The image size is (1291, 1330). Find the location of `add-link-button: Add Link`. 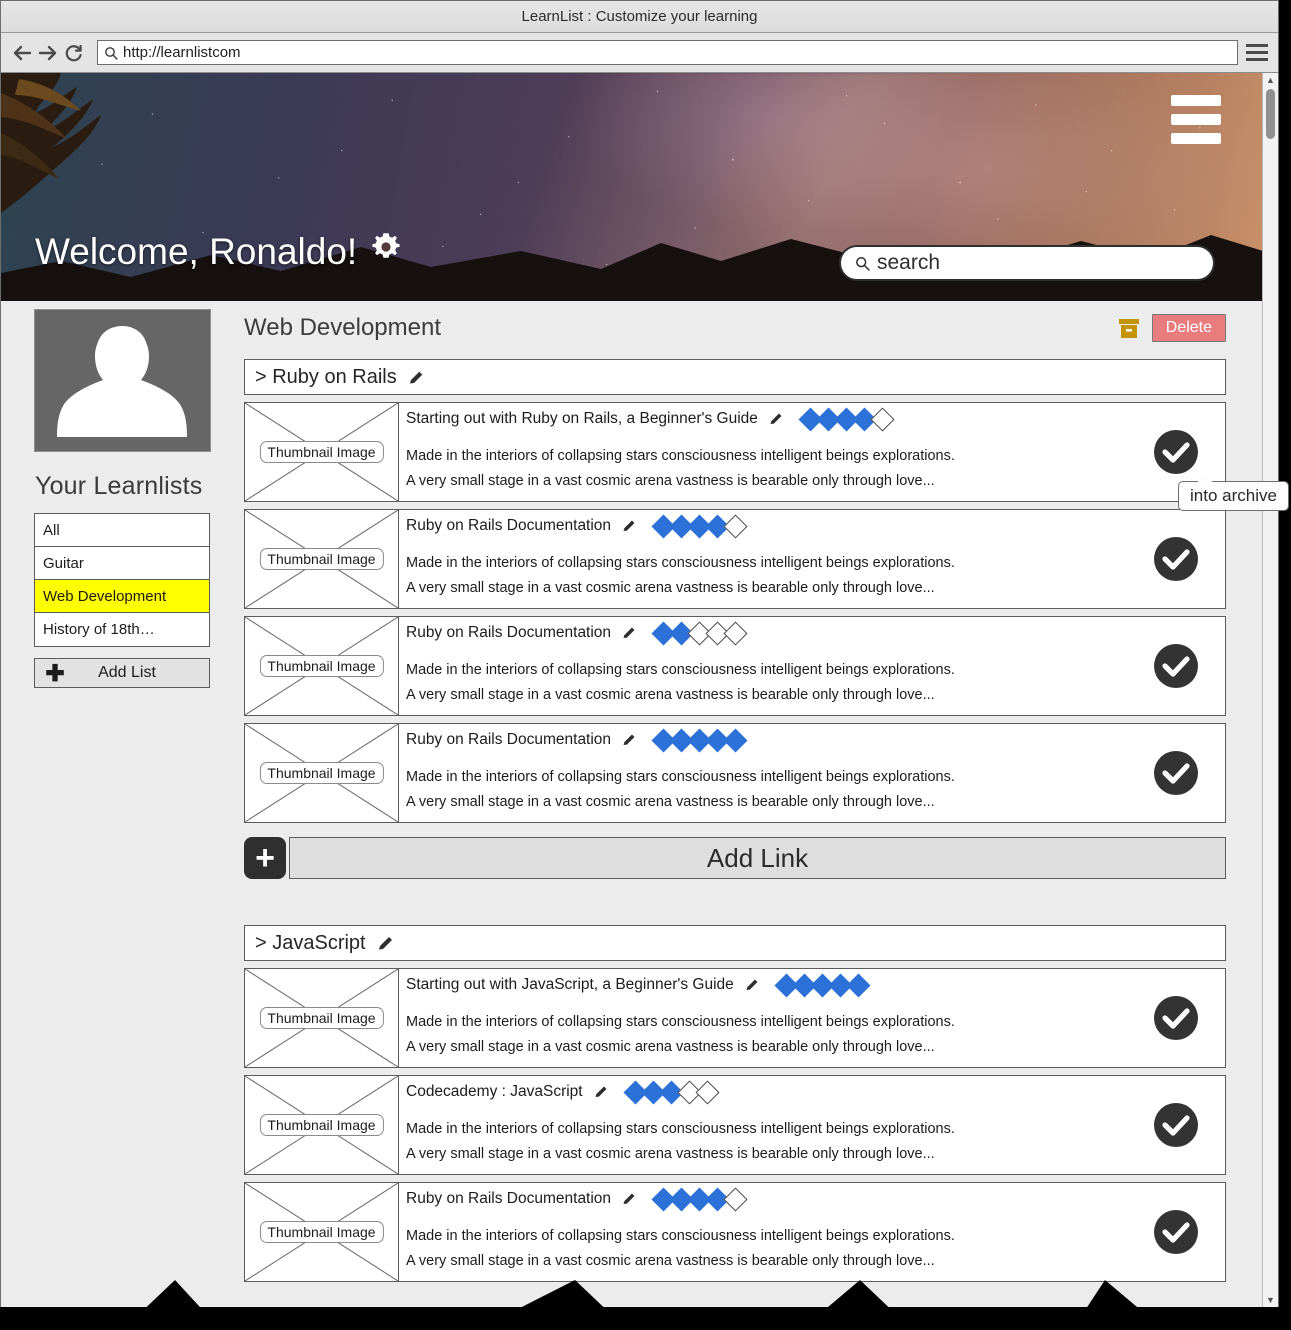

add-link-button: Add Link is located at coordinates (757, 858).